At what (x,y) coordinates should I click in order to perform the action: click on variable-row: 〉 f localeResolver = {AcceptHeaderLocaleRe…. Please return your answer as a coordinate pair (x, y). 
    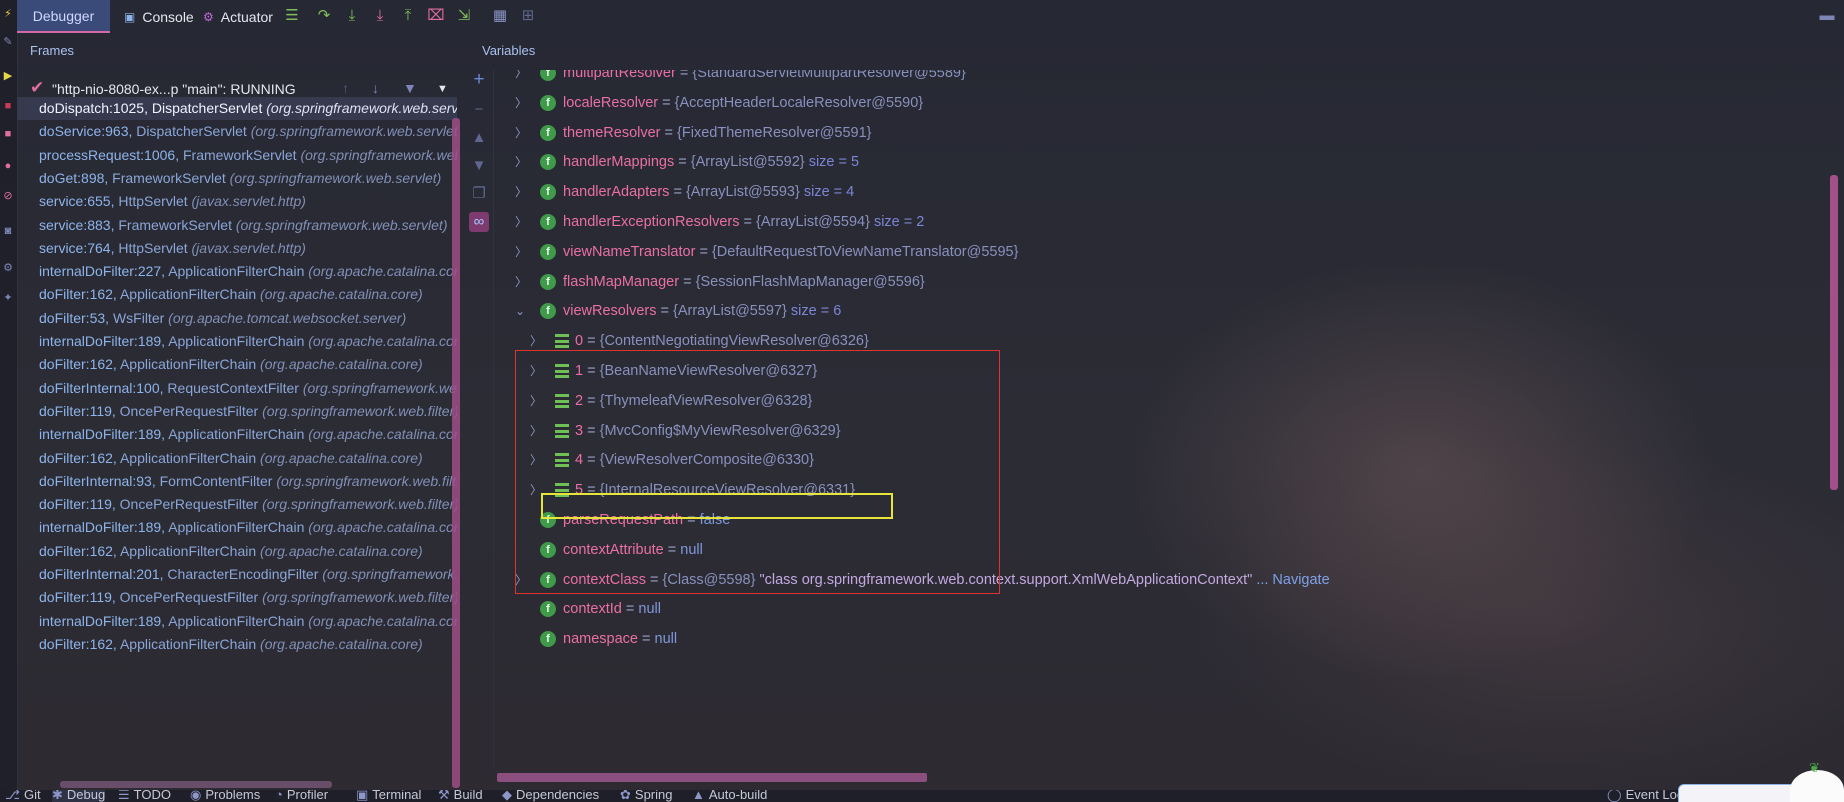
    Looking at the image, I should click on (1165, 103).